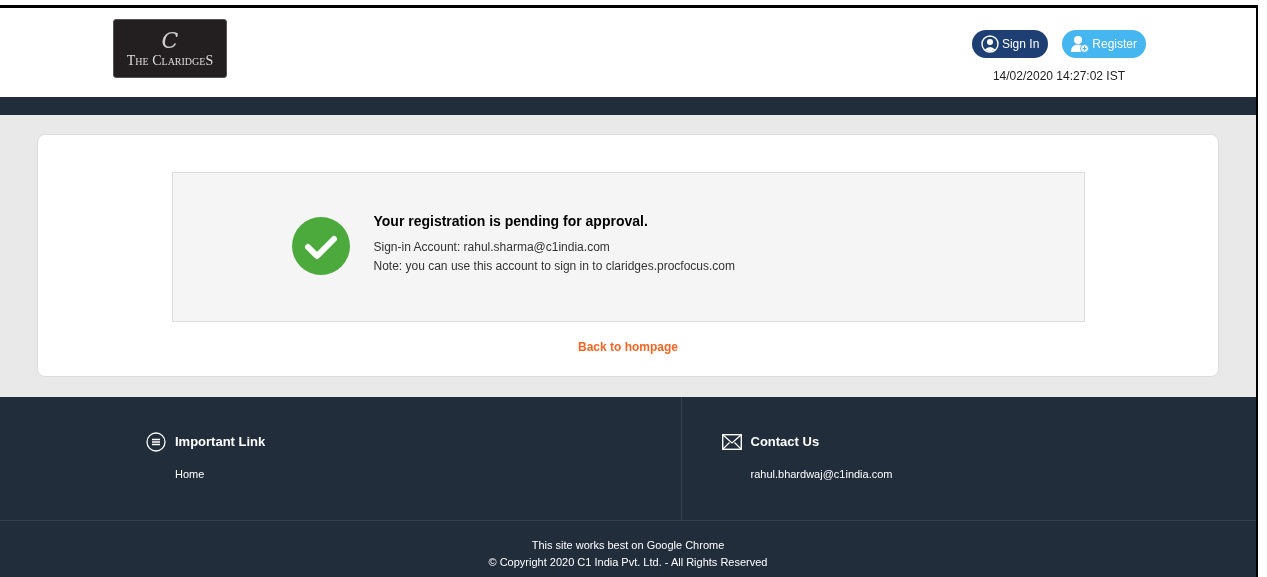 The height and width of the screenshot is (577, 1267). I want to click on message-title: Your registration is pending for approval., so click(511, 221).